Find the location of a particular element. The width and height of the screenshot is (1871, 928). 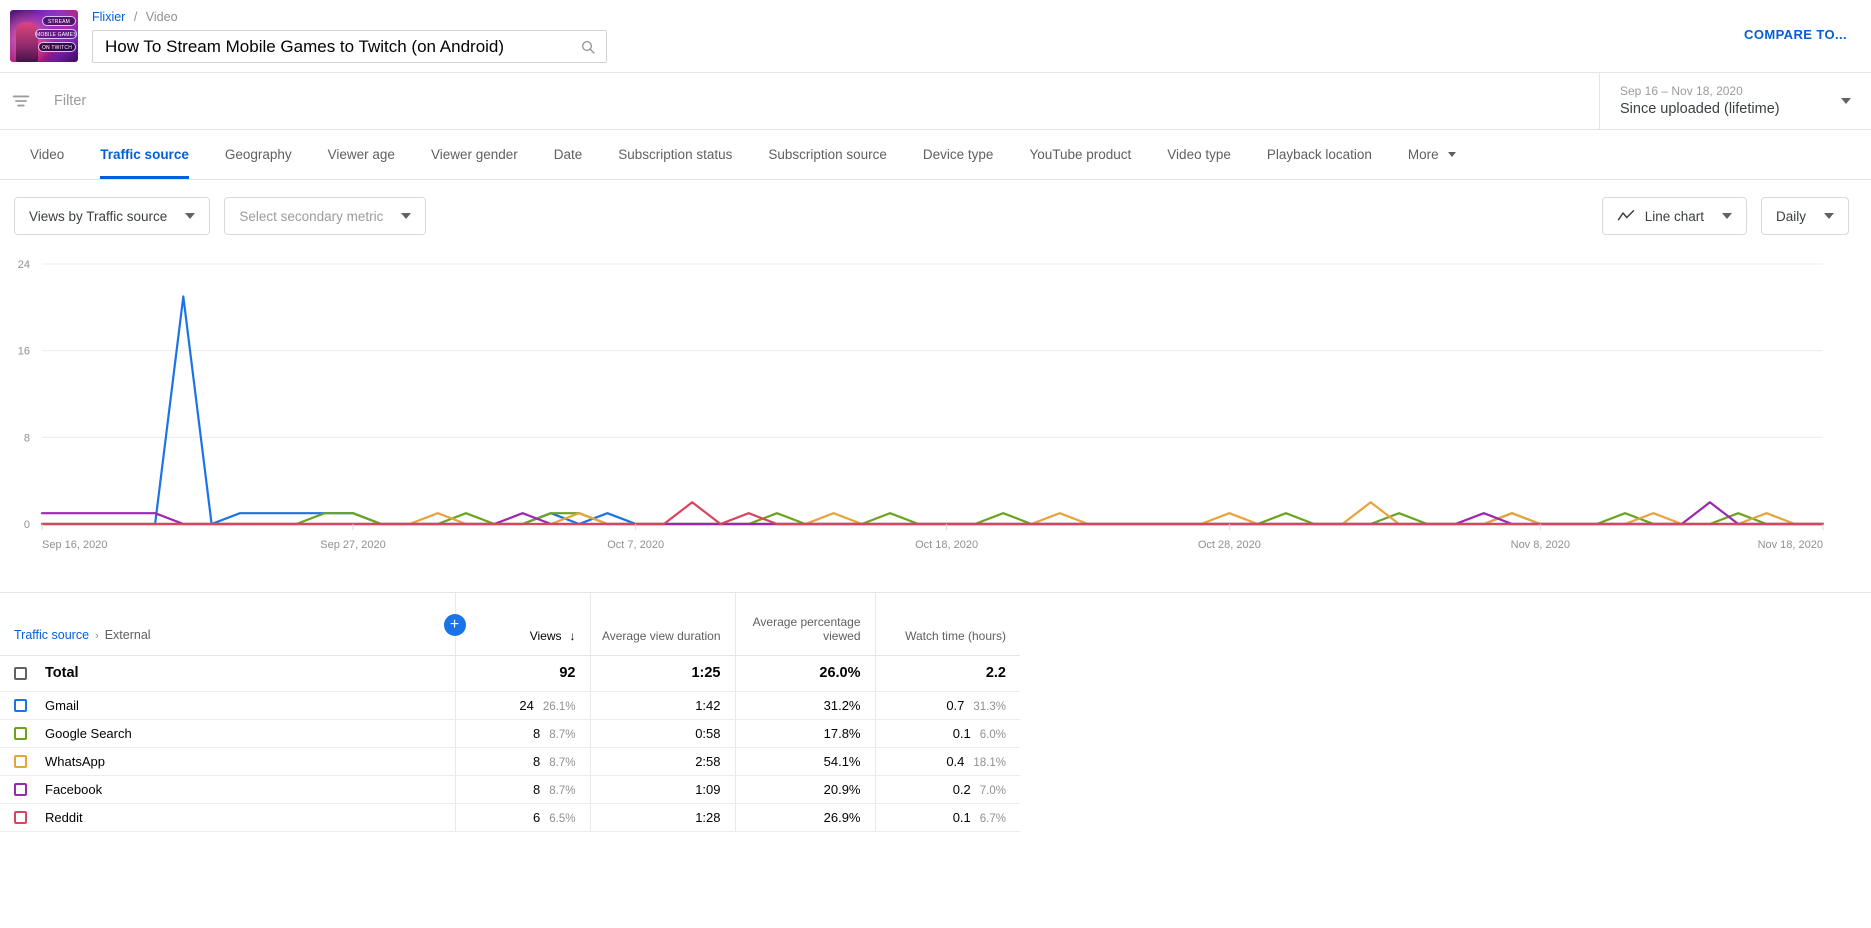

tab-label: Viewer gender is located at coordinates (474, 154).